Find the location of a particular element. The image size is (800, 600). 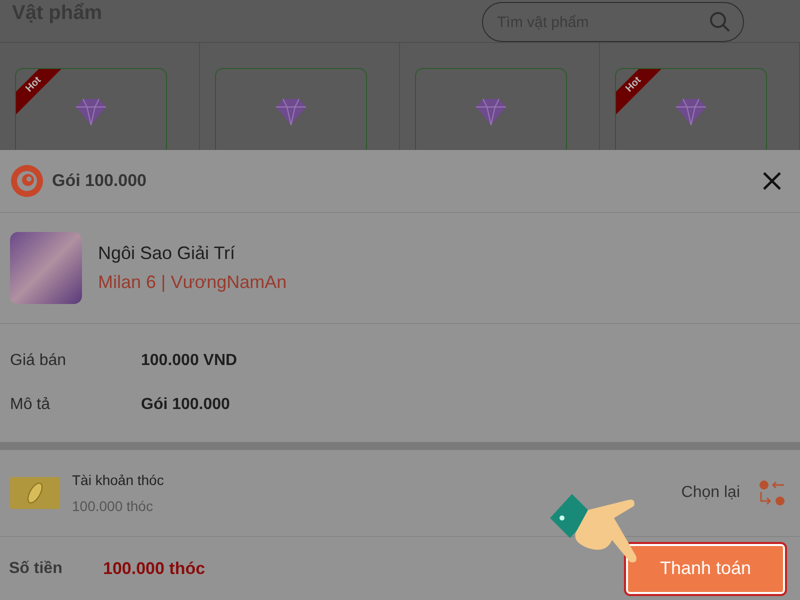

detail-value: 100.000 VND is located at coordinates (189, 361).